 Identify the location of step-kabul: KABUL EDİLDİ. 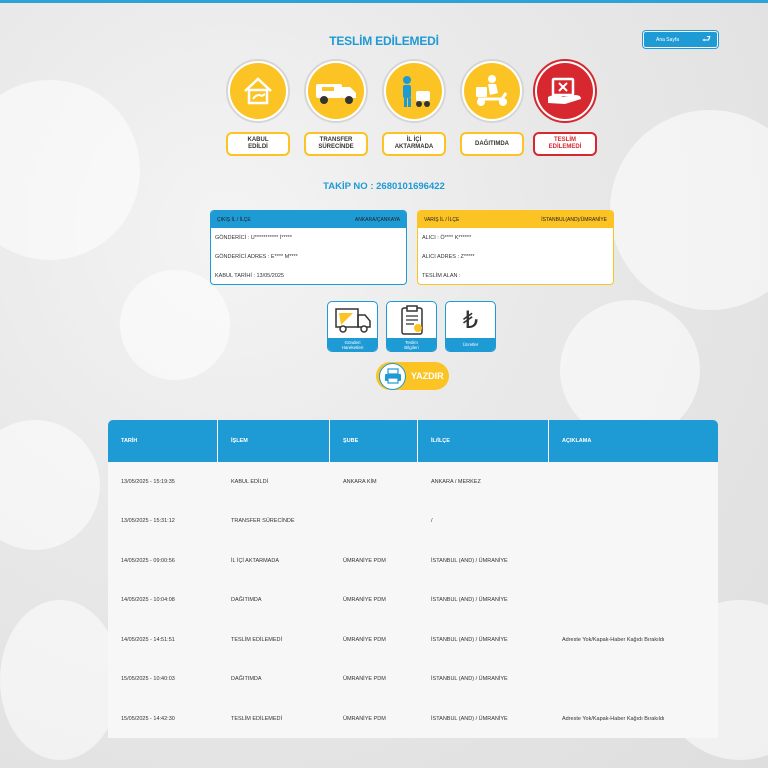
(259, 107).